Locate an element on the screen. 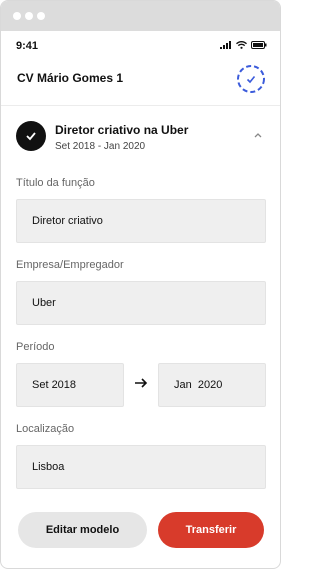 The image size is (320, 569). status-time: 9:41 is located at coordinates (27, 46).